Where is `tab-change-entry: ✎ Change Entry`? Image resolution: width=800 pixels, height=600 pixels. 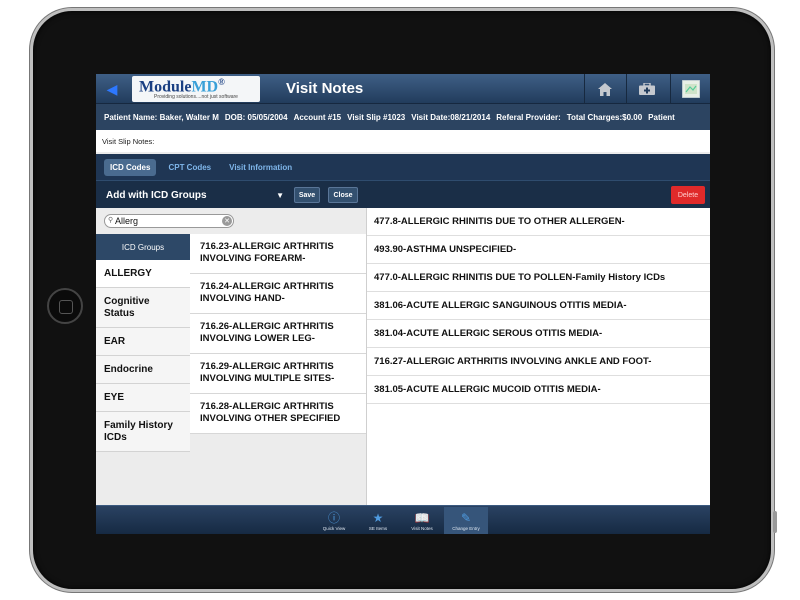
tab-change-entry: ✎ Change Entry is located at coordinates (466, 520).